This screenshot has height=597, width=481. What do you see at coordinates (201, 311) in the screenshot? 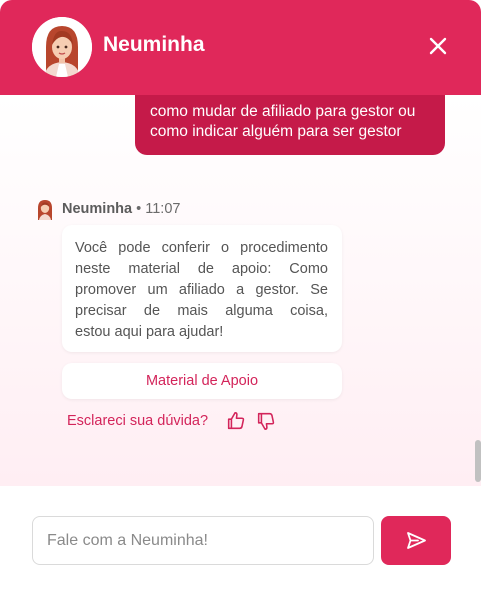
I see `bot-message-line: precisar de mais alguma coisa,` at bounding box center [201, 311].